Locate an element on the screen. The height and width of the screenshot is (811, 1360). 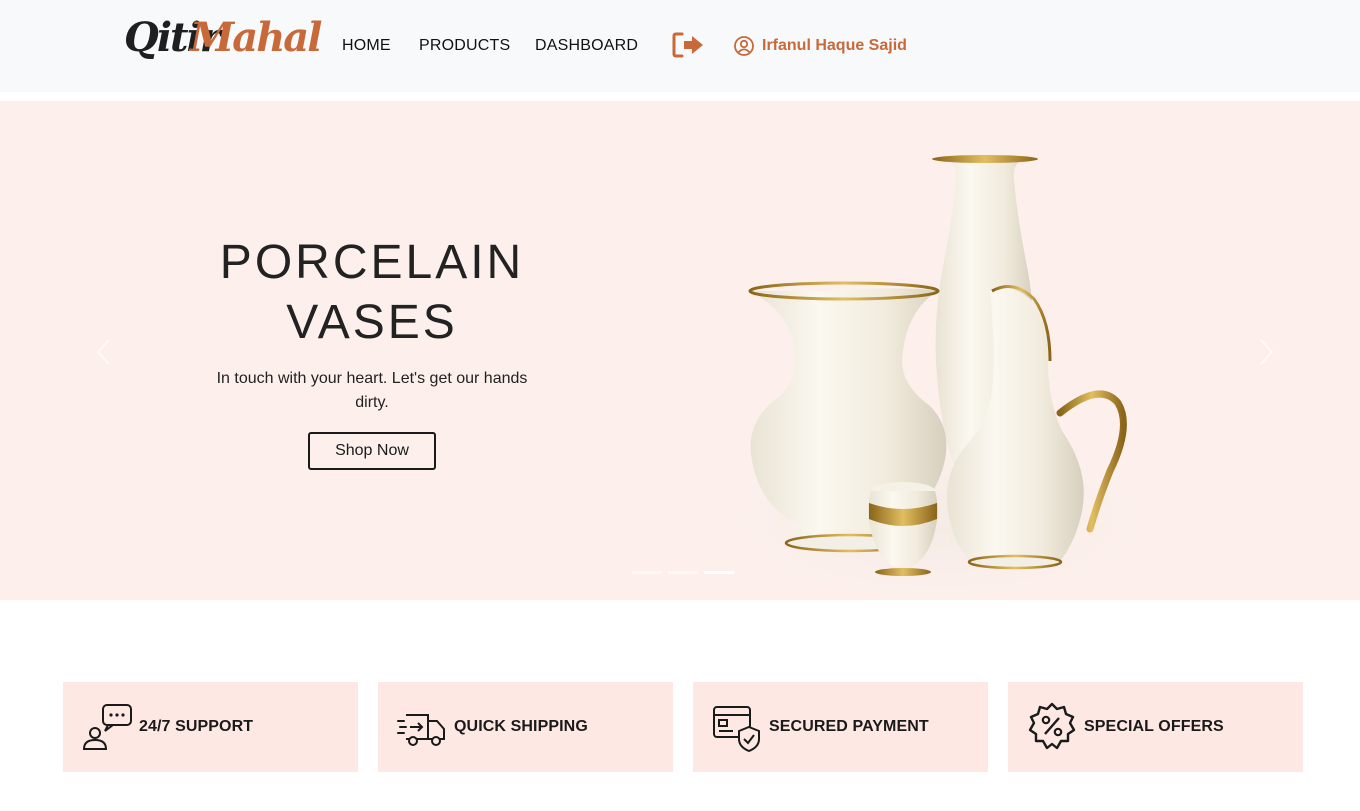
logo-text-mahal: Mahal is located at coordinates (256, 37).